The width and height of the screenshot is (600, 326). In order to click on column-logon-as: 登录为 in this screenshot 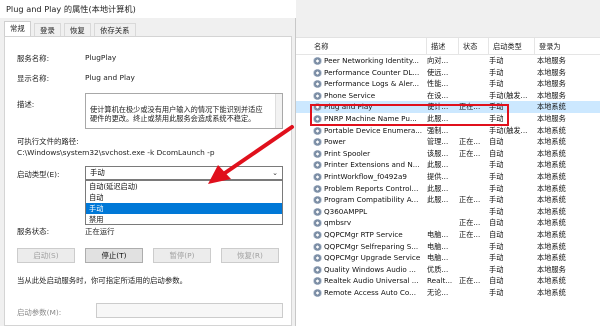, I will do `click(567, 46)`.